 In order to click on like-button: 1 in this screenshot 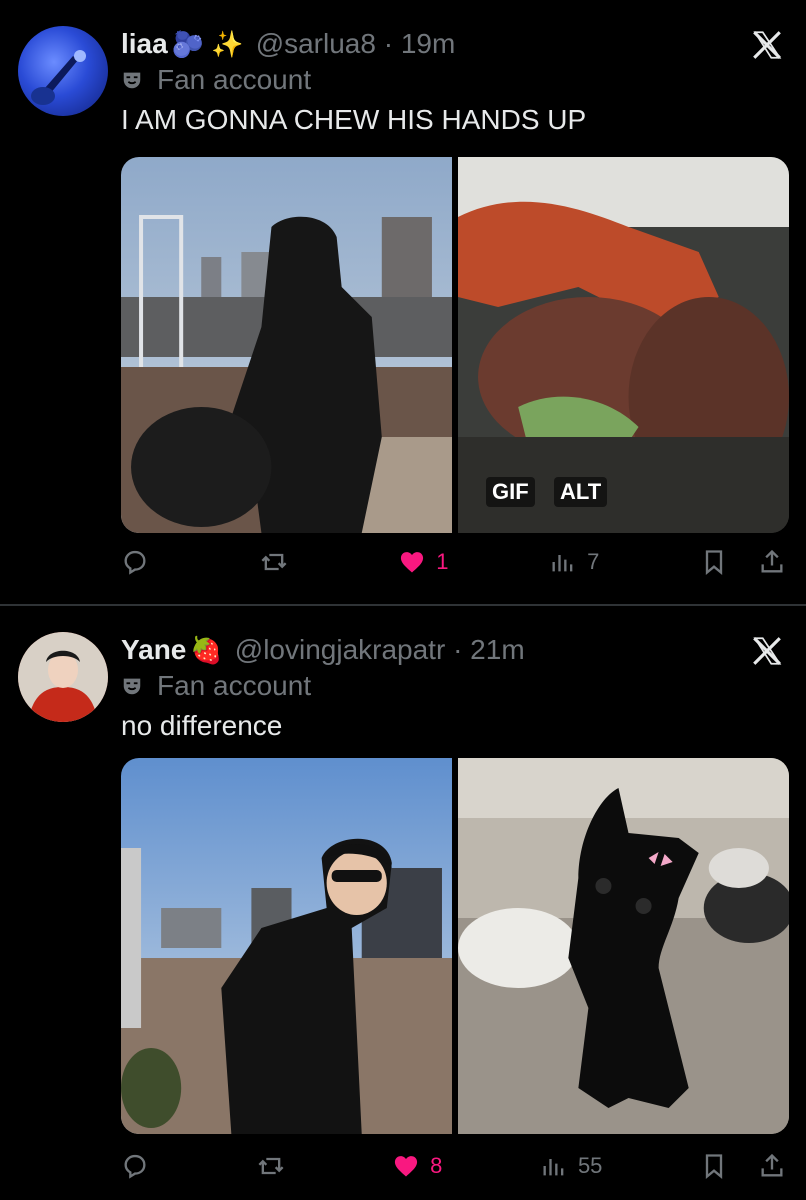, I will do `click(423, 562)`.